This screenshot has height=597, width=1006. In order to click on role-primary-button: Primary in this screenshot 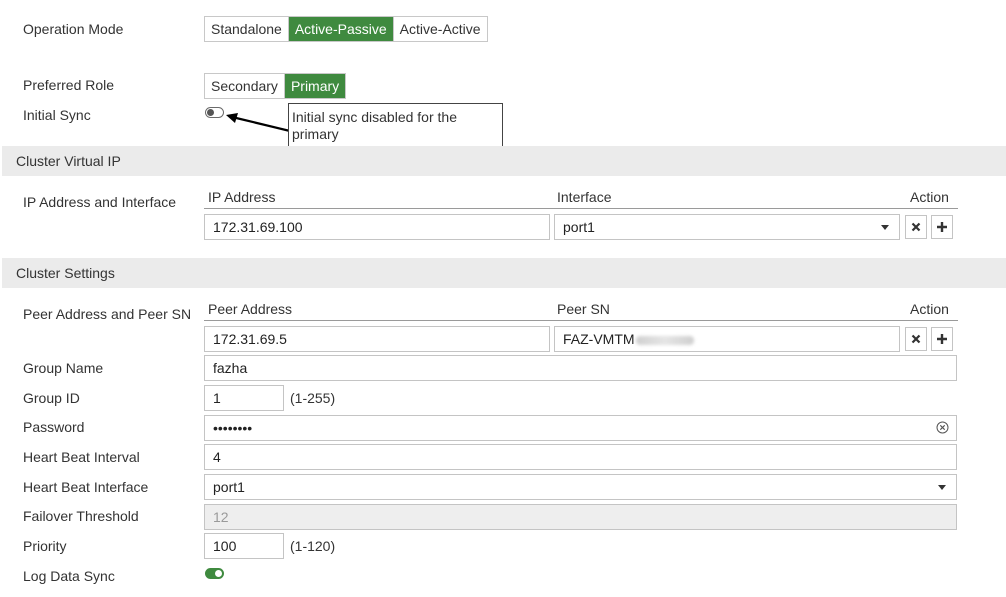, I will do `click(315, 86)`.